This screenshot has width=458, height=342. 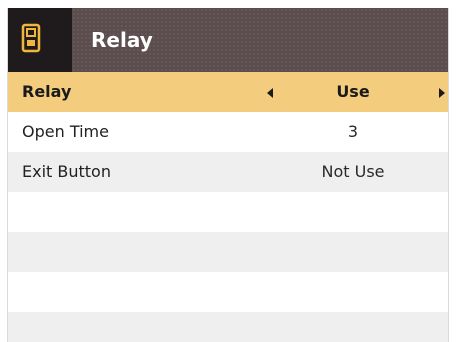 What do you see at coordinates (65, 131) in the screenshot?
I see `setting-label-open-time: Open Time` at bounding box center [65, 131].